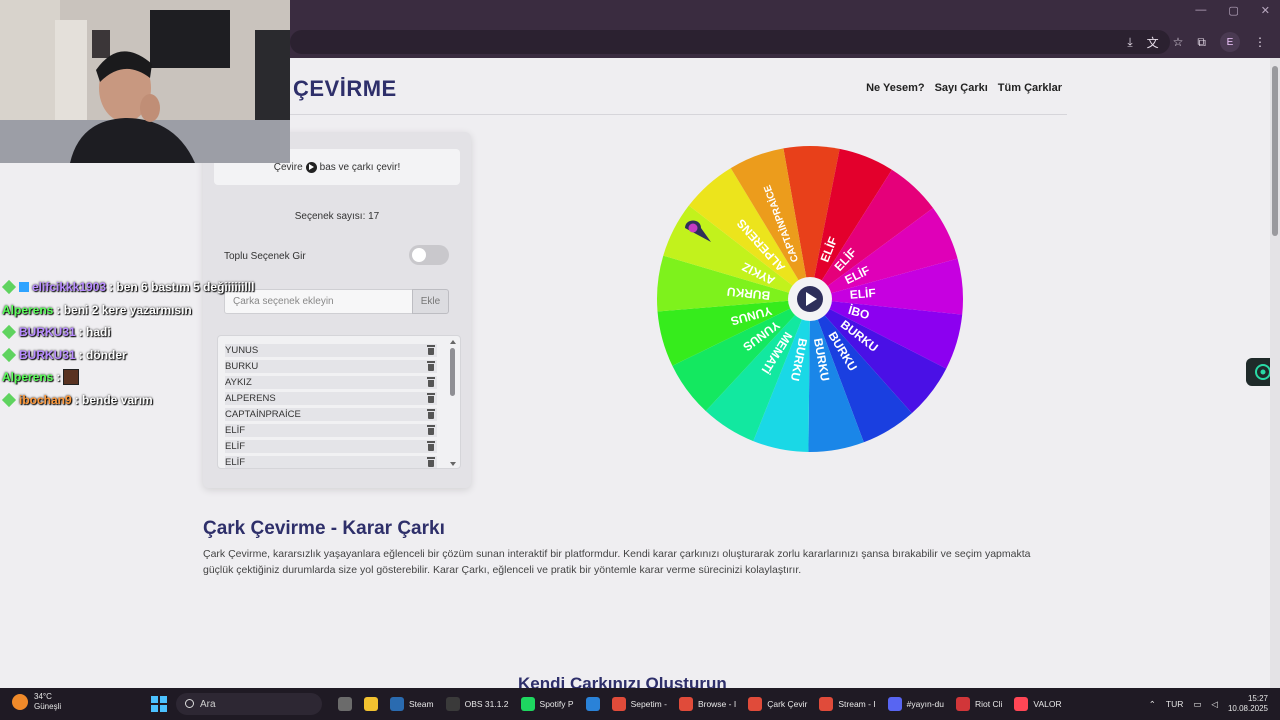 The height and width of the screenshot is (720, 1280). What do you see at coordinates (189, 703) in the screenshot?
I see `search-icon` at bounding box center [189, 703].